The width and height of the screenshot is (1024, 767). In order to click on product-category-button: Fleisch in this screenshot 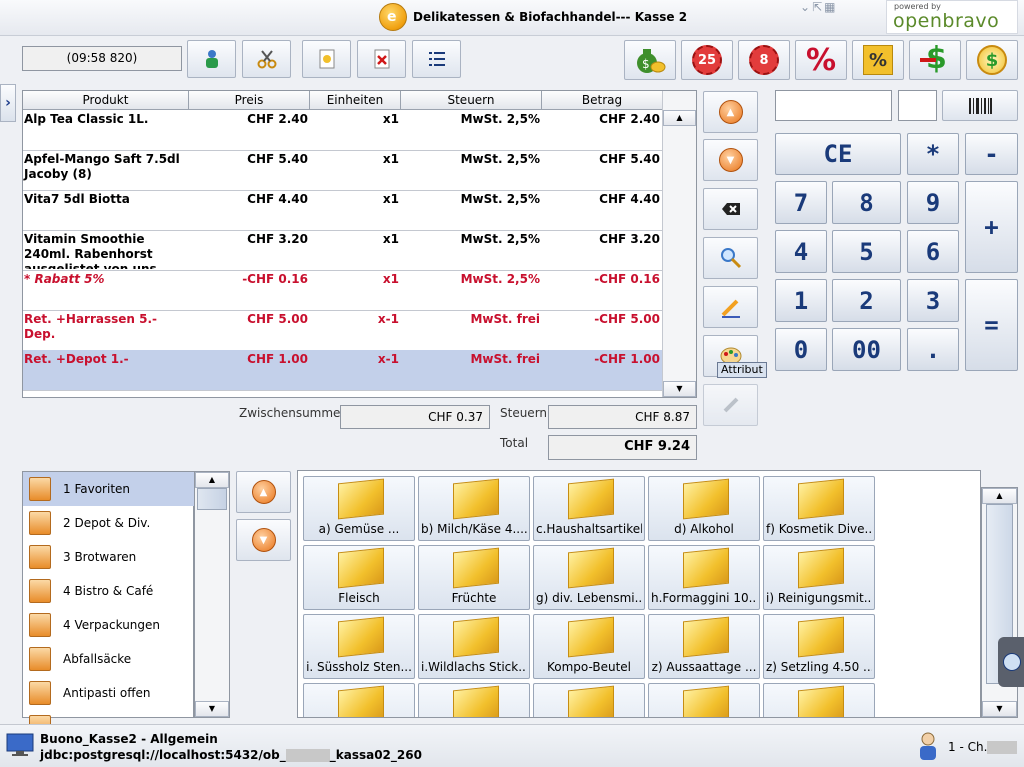, I will do `click(359, 577)`.